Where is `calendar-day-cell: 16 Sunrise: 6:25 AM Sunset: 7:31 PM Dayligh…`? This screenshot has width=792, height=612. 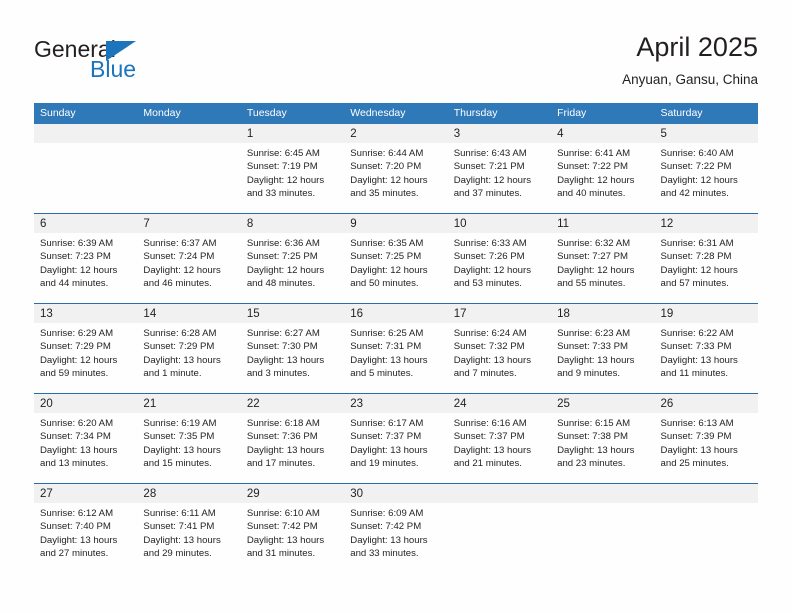 calendar-day-cell: 16 Sunrise: 6:25 AM Sunset: 7:31 PM Dayligh… is located at coordinates (396, 348).